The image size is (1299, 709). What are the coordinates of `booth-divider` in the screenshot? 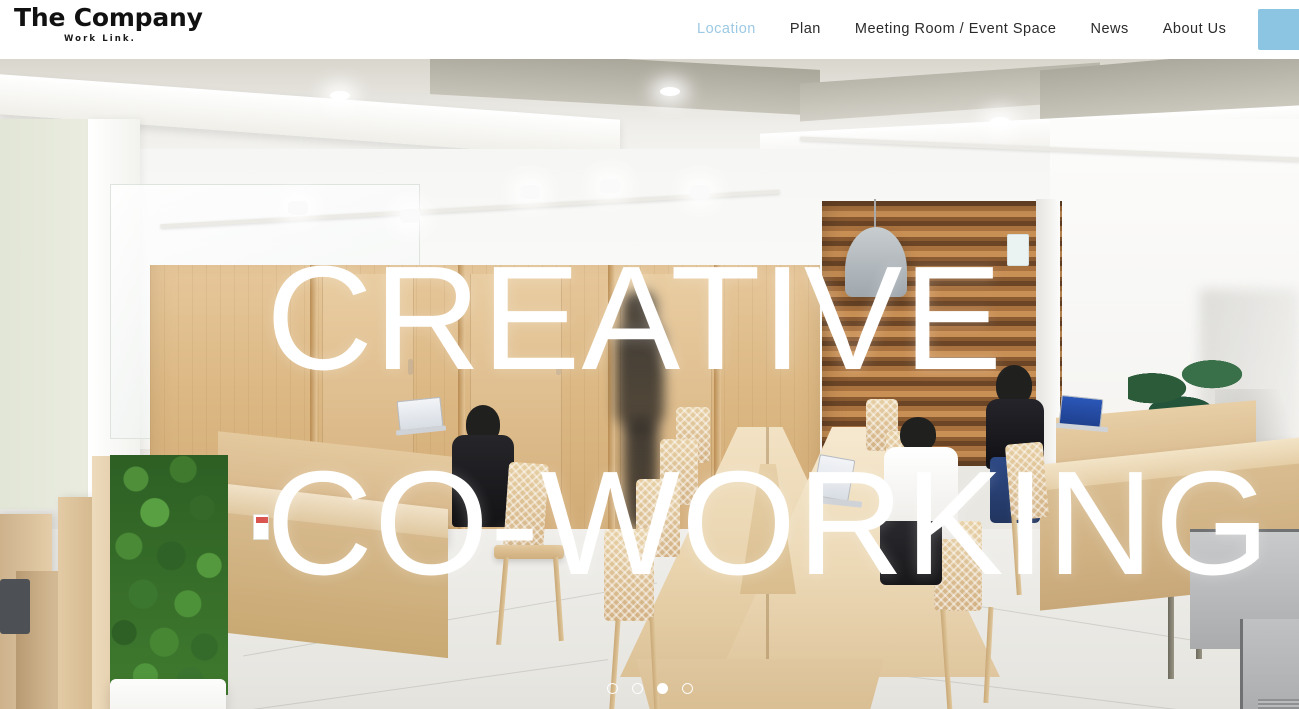 It's located at (611, 415).